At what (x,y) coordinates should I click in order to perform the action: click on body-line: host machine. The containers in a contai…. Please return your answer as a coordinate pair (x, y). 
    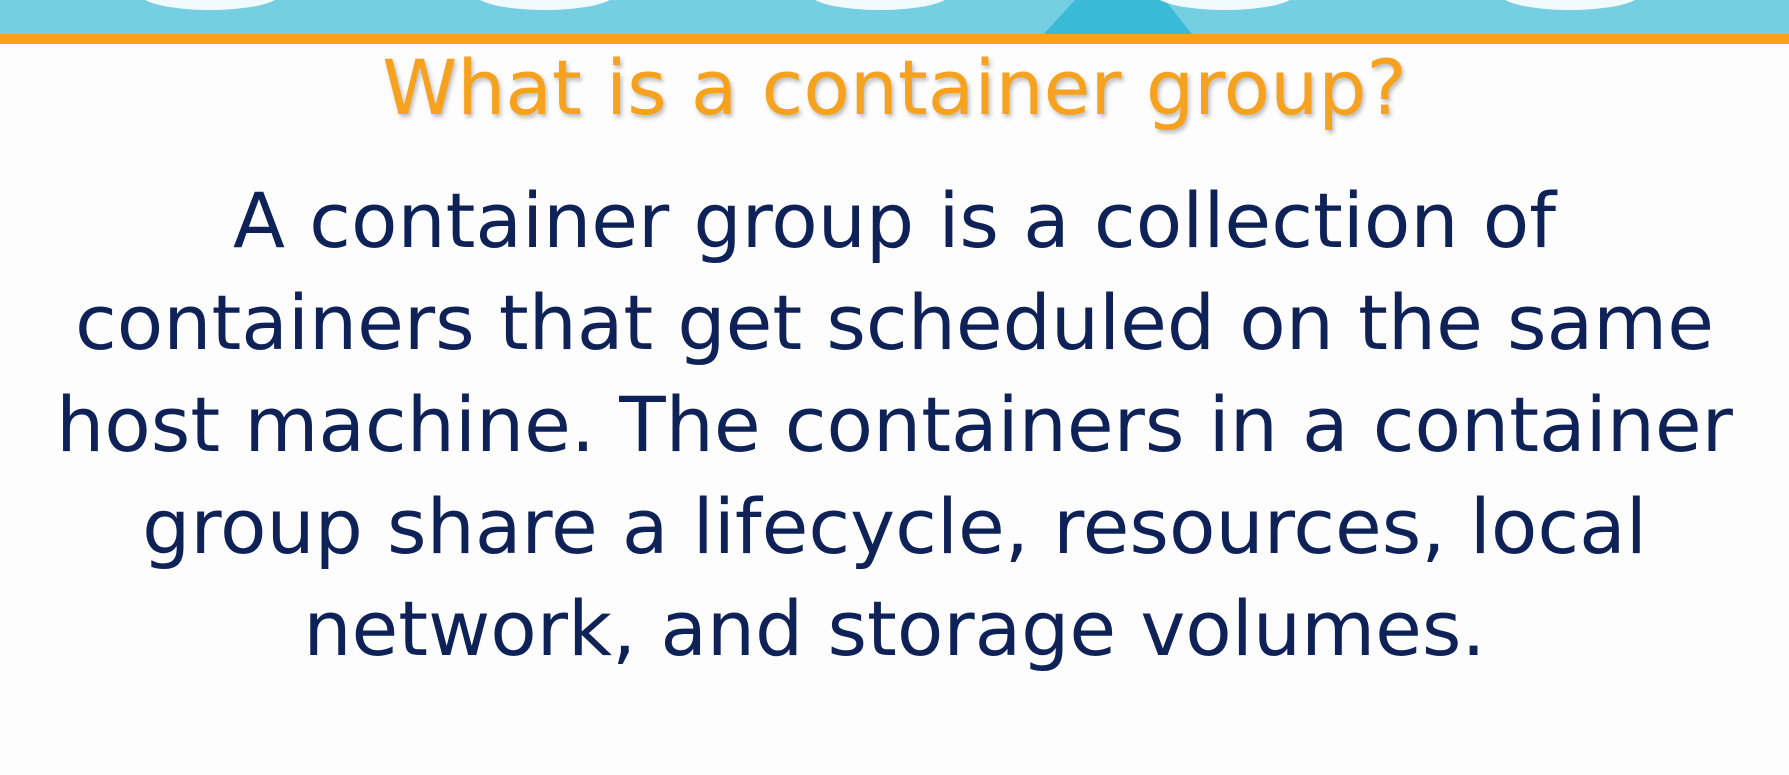
    Looking at the image, I should click on (894, 424).